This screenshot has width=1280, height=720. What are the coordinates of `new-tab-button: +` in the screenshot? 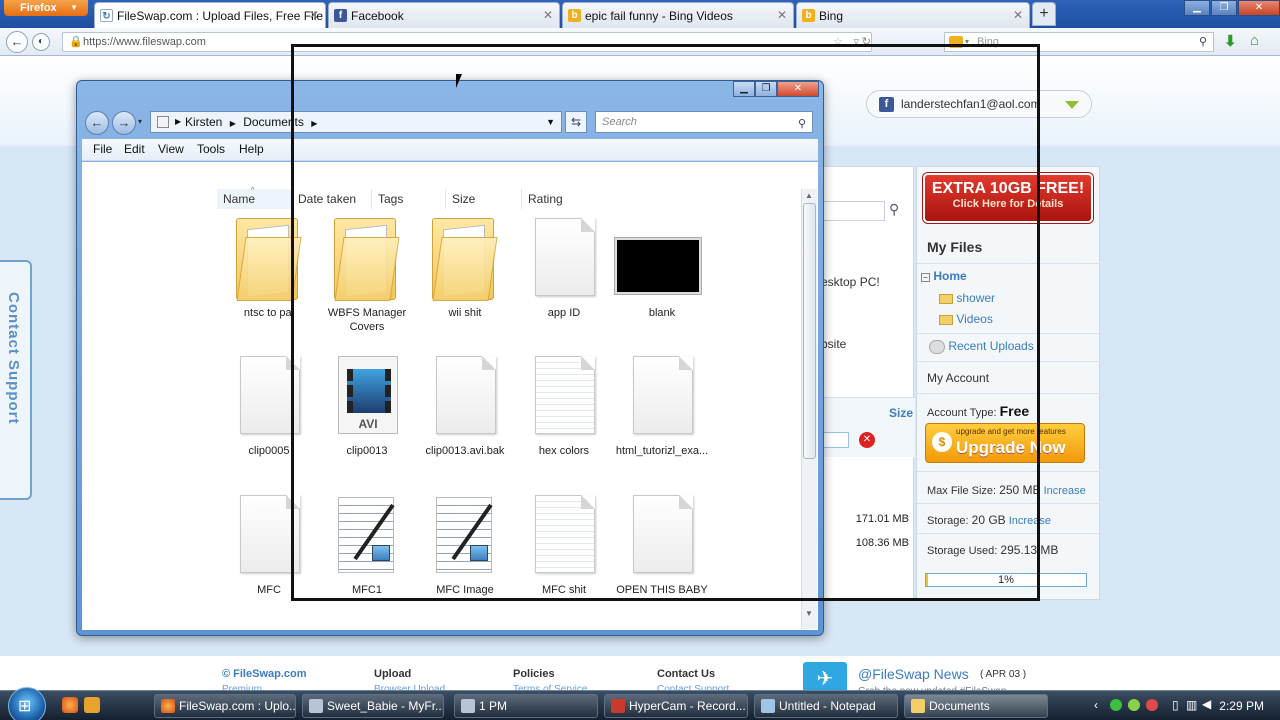 It's located at (1044, 14).